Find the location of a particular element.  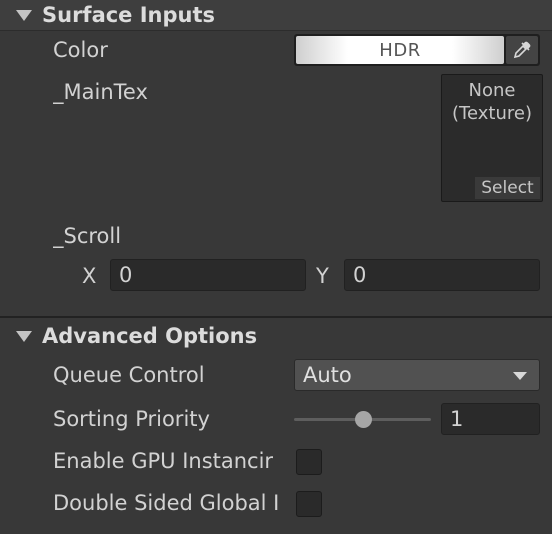

eyedropper-button is located at coordinates (522, 50).